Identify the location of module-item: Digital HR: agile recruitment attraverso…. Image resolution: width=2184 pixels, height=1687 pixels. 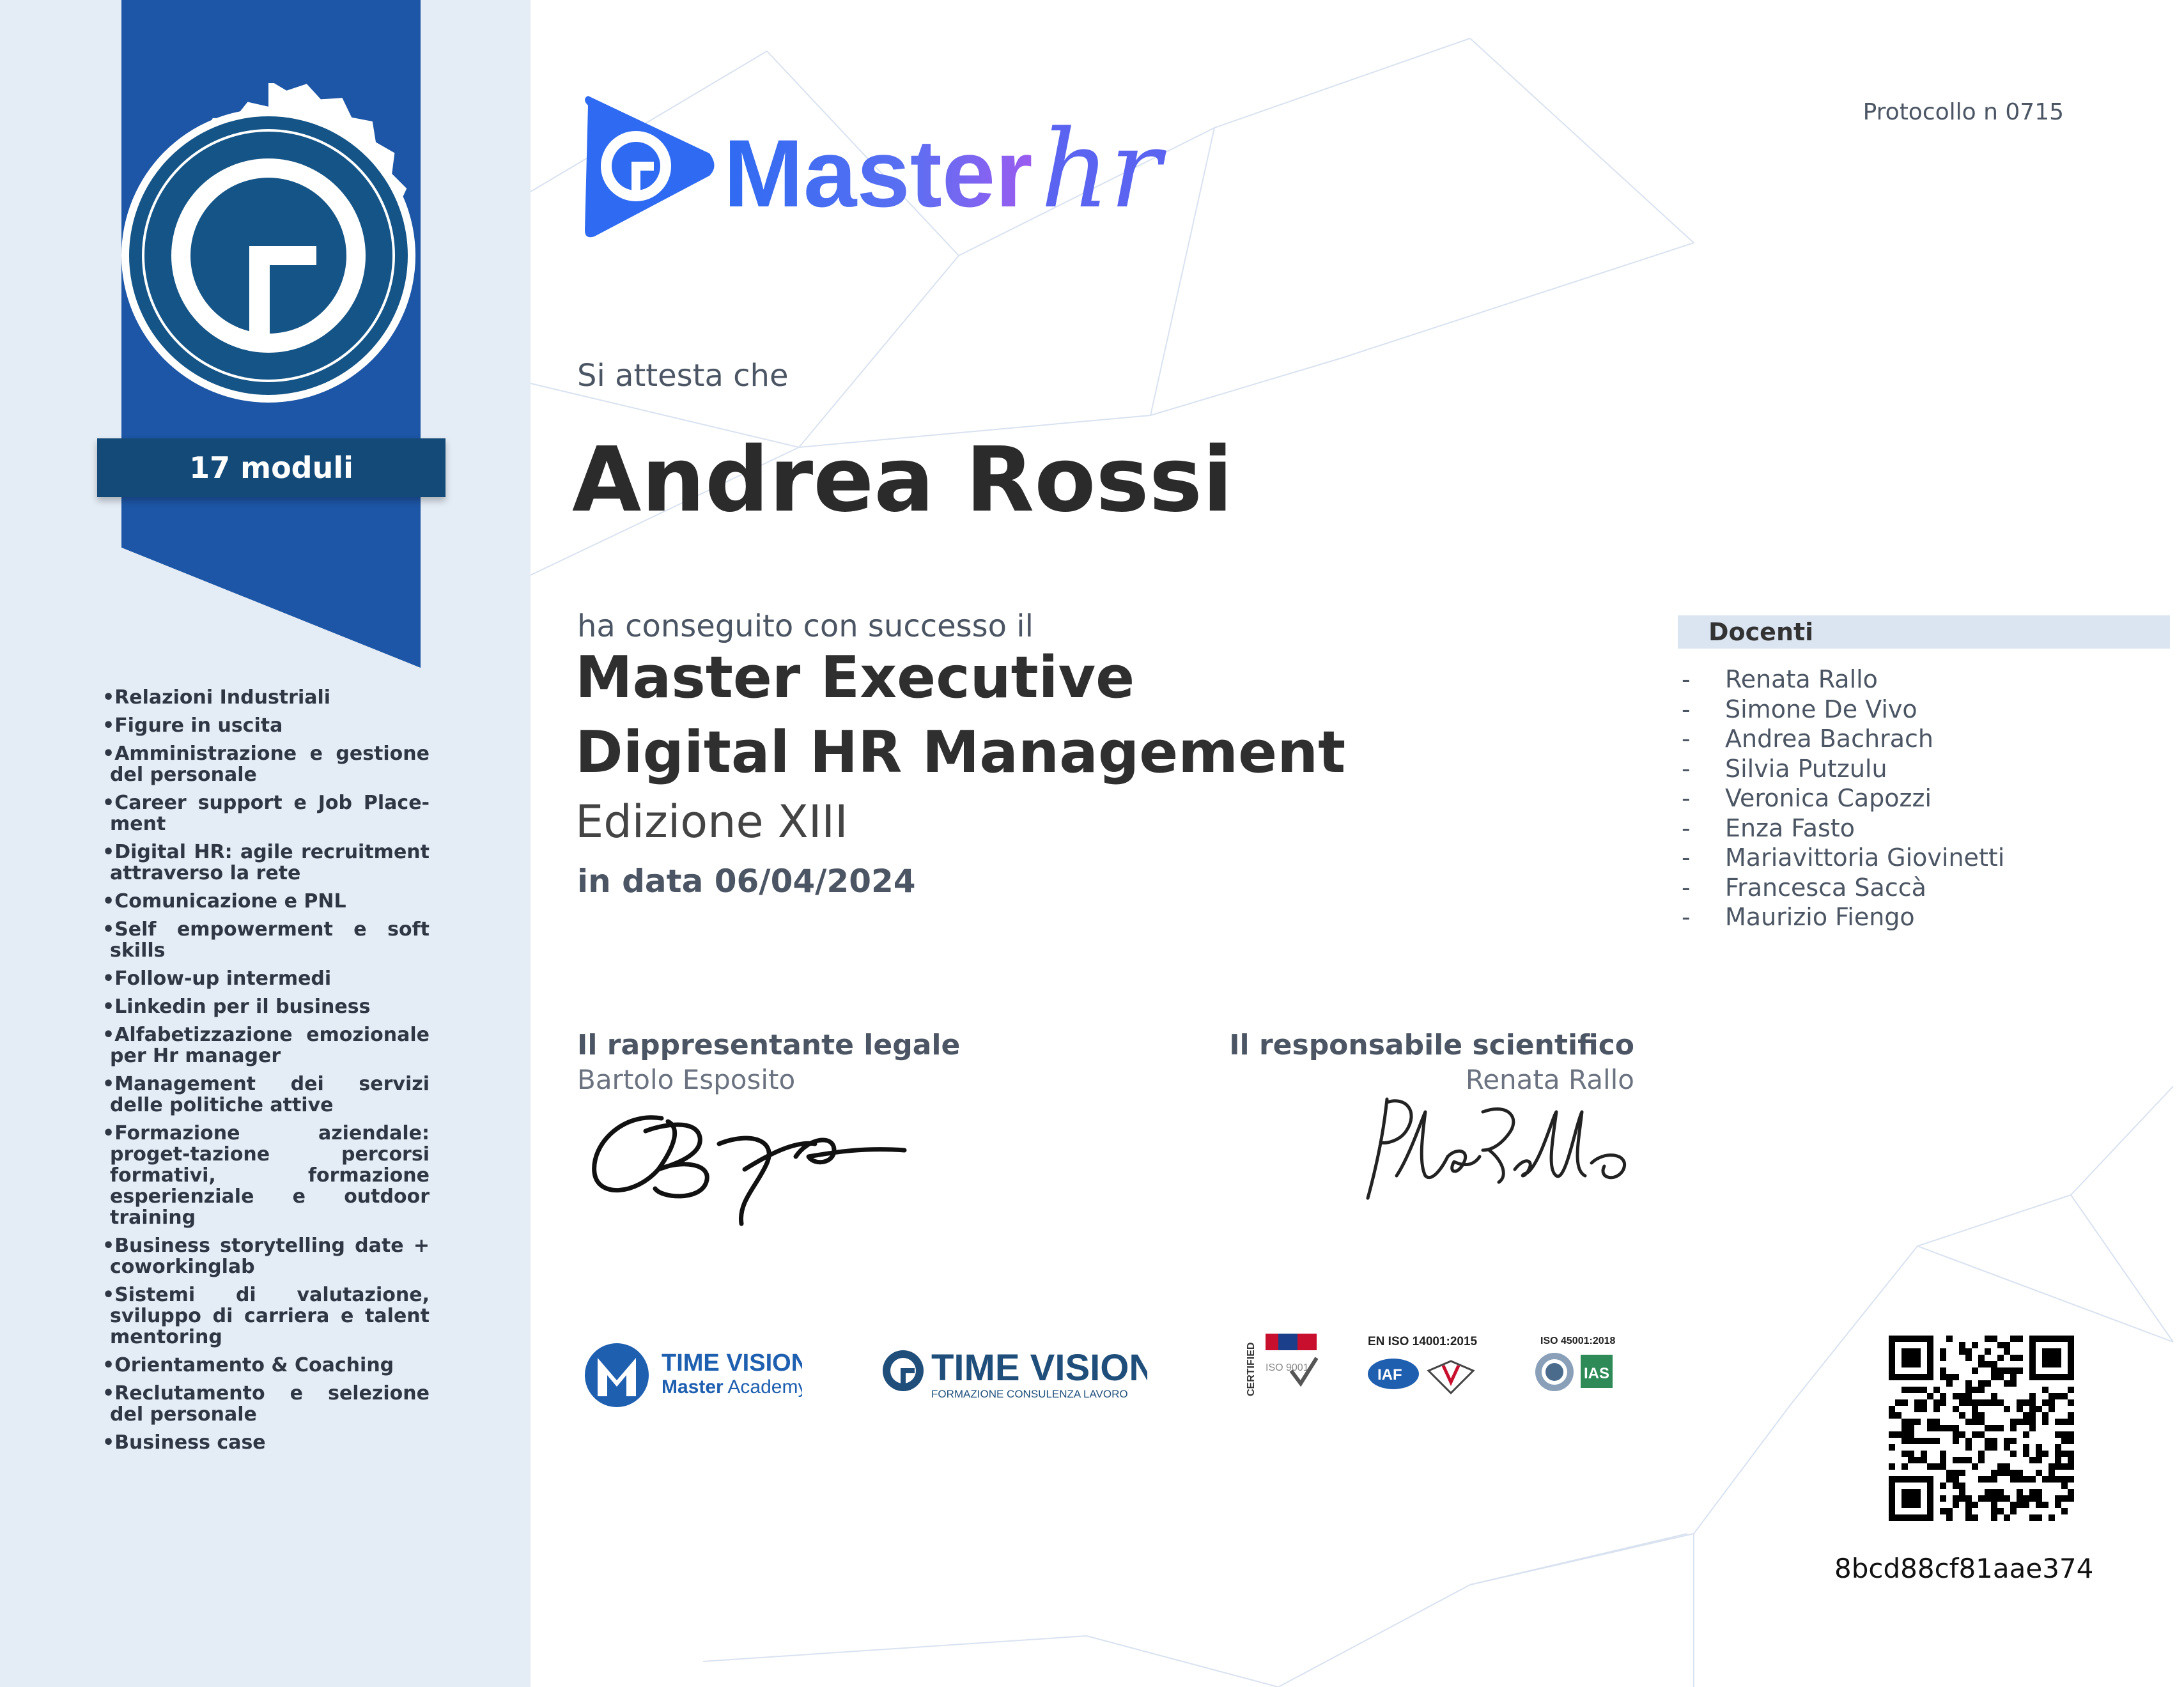
(266, 863).